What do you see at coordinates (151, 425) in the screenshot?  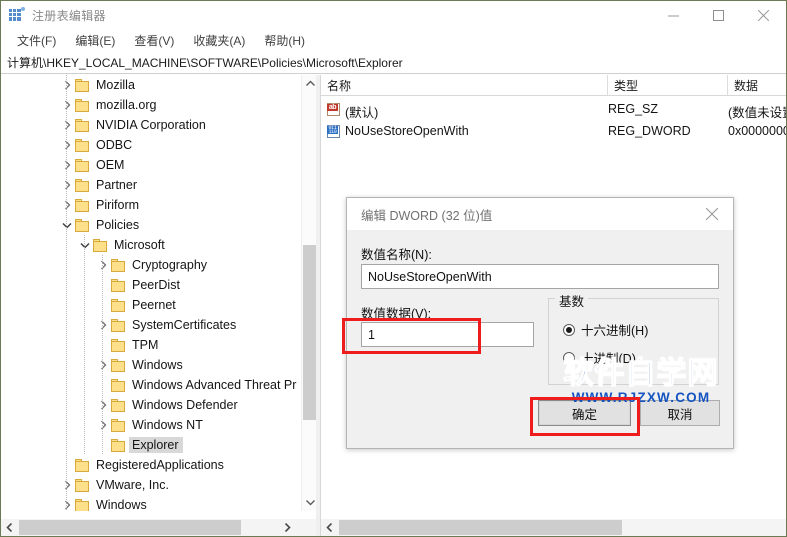 I see `tree-item-windows-nt: Windows NT` at bounding box center [151, 425].